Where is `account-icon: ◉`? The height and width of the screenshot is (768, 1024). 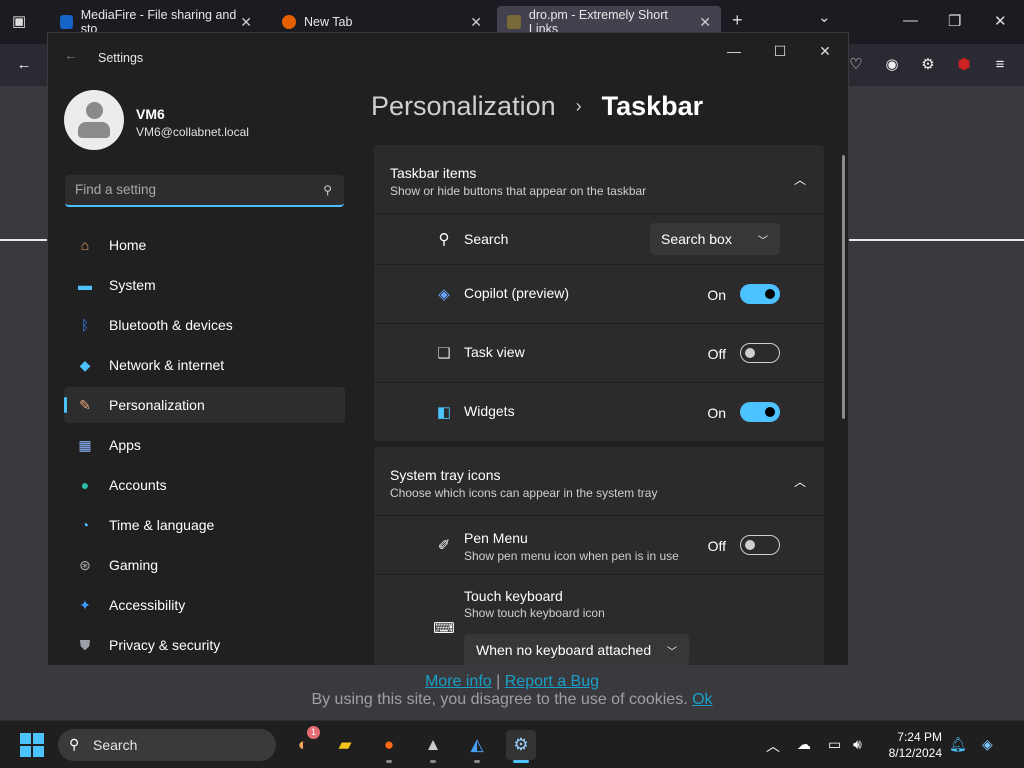
account-icon: ◉ is located at coordinates (892, 65).